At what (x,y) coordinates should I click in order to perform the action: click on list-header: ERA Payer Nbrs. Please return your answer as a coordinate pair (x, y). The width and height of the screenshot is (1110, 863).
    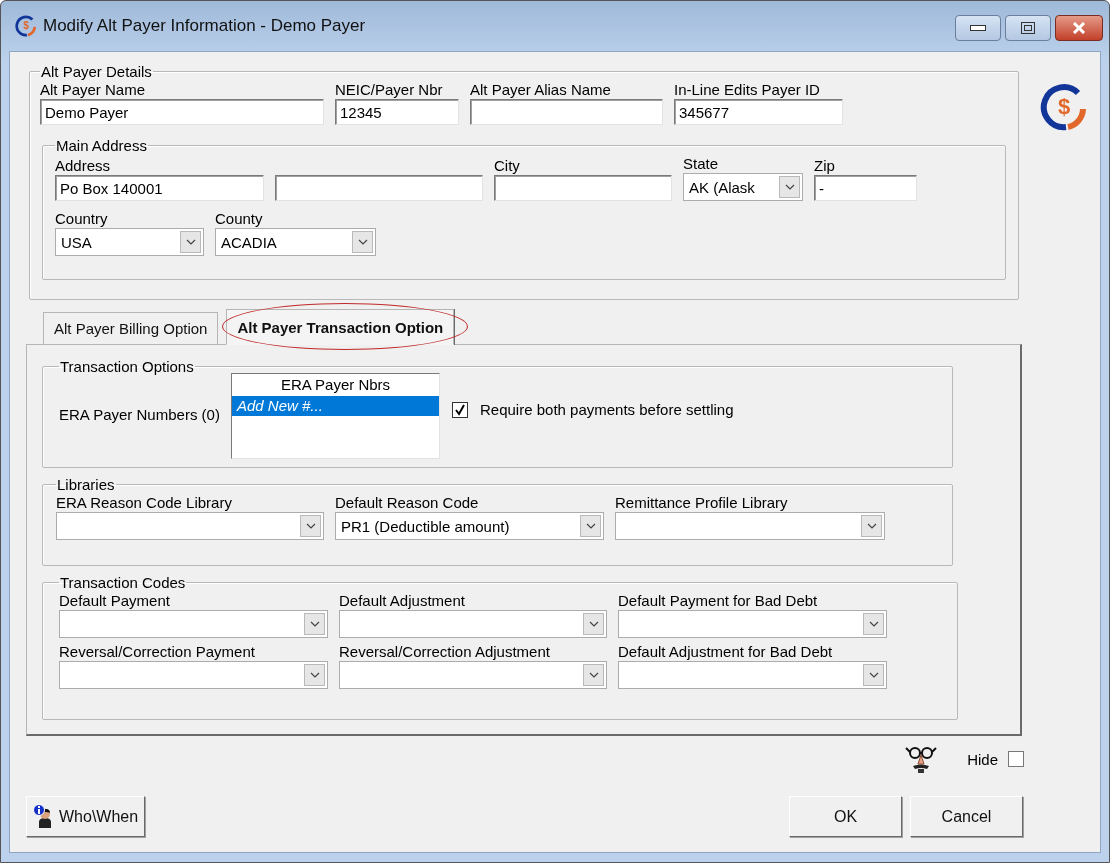
    Looking at the image, I should click on (335, 385).